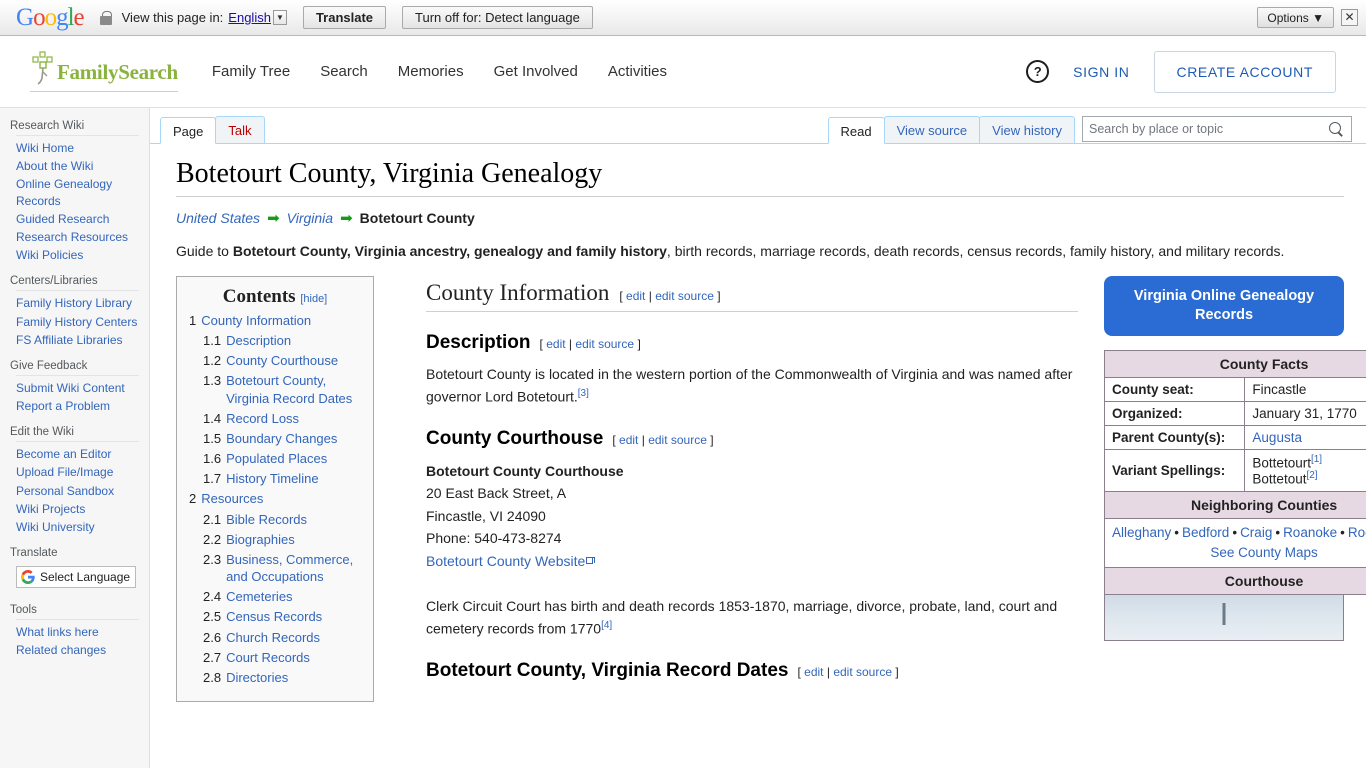  What do you see at coordinates (65, 491) in the screenshot?
I see `sidebar-item-personal-sandbox: Personal Sandbox` at bounding box center [65, 491].